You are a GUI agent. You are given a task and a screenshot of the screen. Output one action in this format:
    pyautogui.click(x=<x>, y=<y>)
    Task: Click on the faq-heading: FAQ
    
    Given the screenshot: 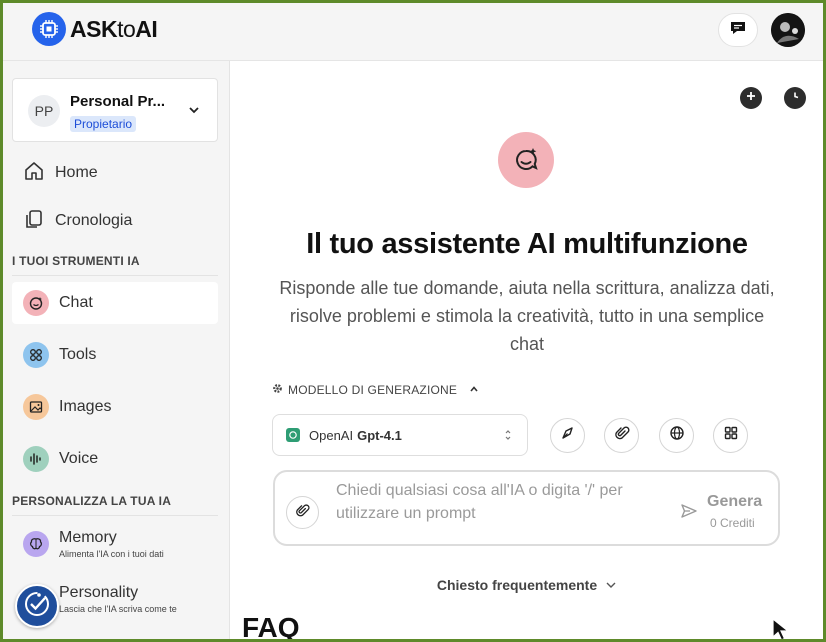 What is the action you would take?
    pyautogui.click(x=271, y=625)
    